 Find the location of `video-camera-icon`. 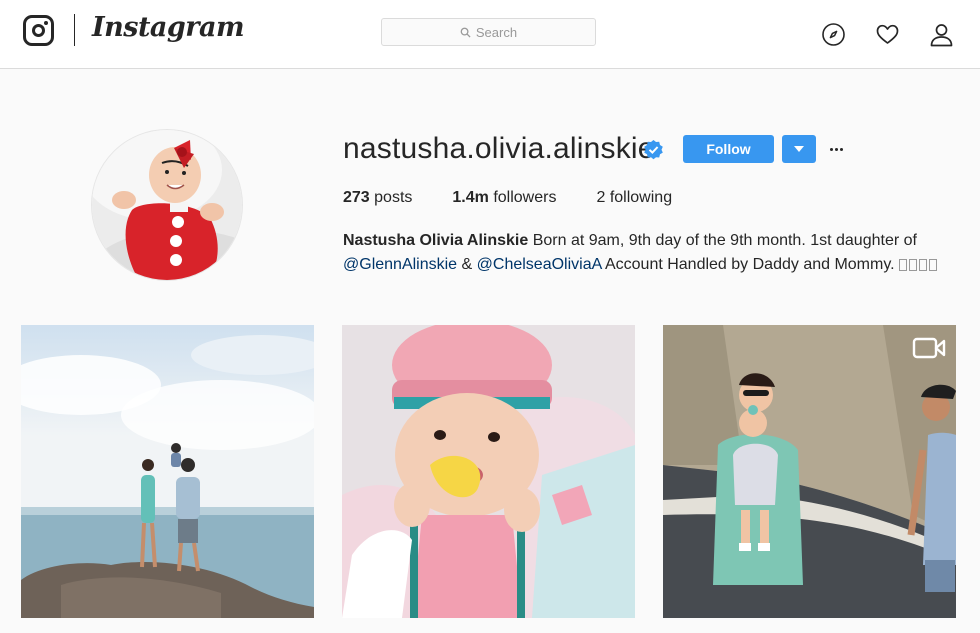

video-camera-icon is located at coordinates (929, 348).